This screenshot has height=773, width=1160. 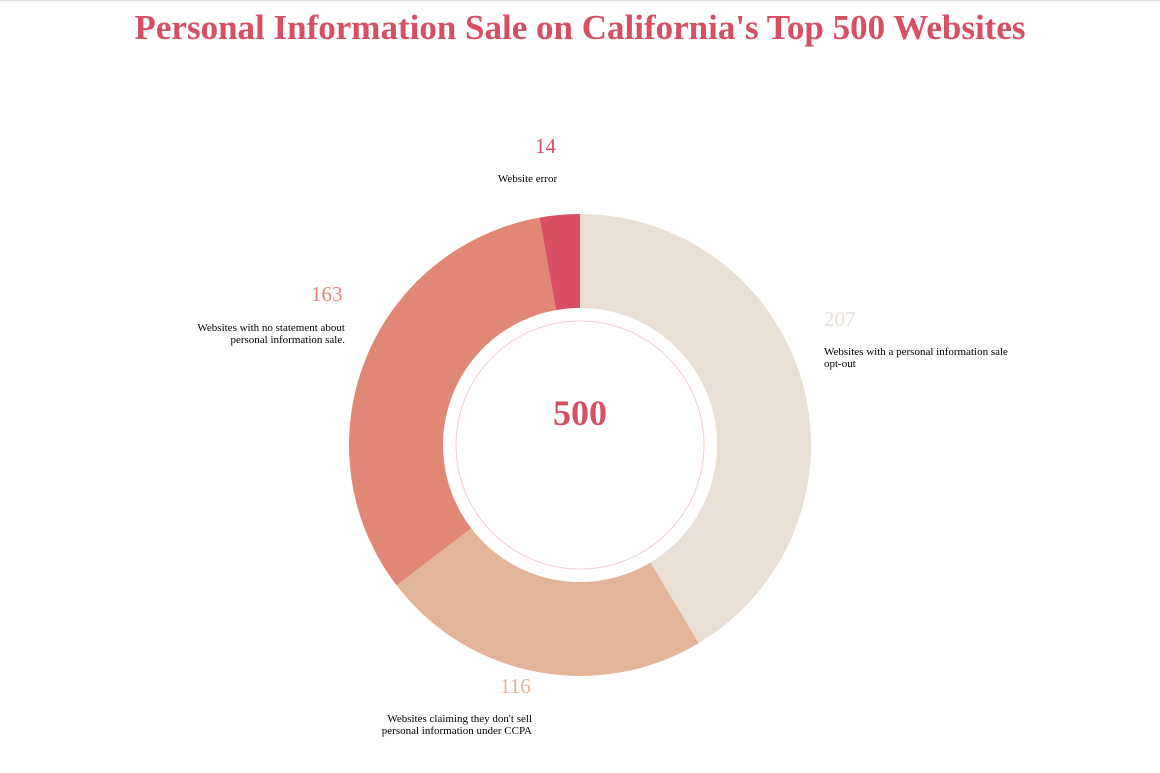 I want to click on center-total: 500, so click(x=580, y=413).